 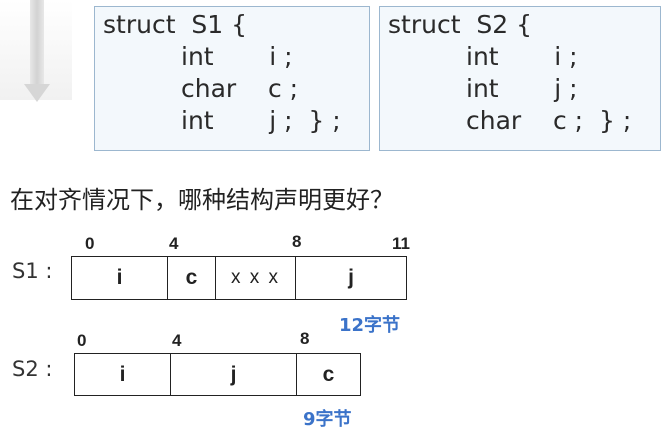 I want to click on down-arrow-head-icon, so click(x=37, y=93).